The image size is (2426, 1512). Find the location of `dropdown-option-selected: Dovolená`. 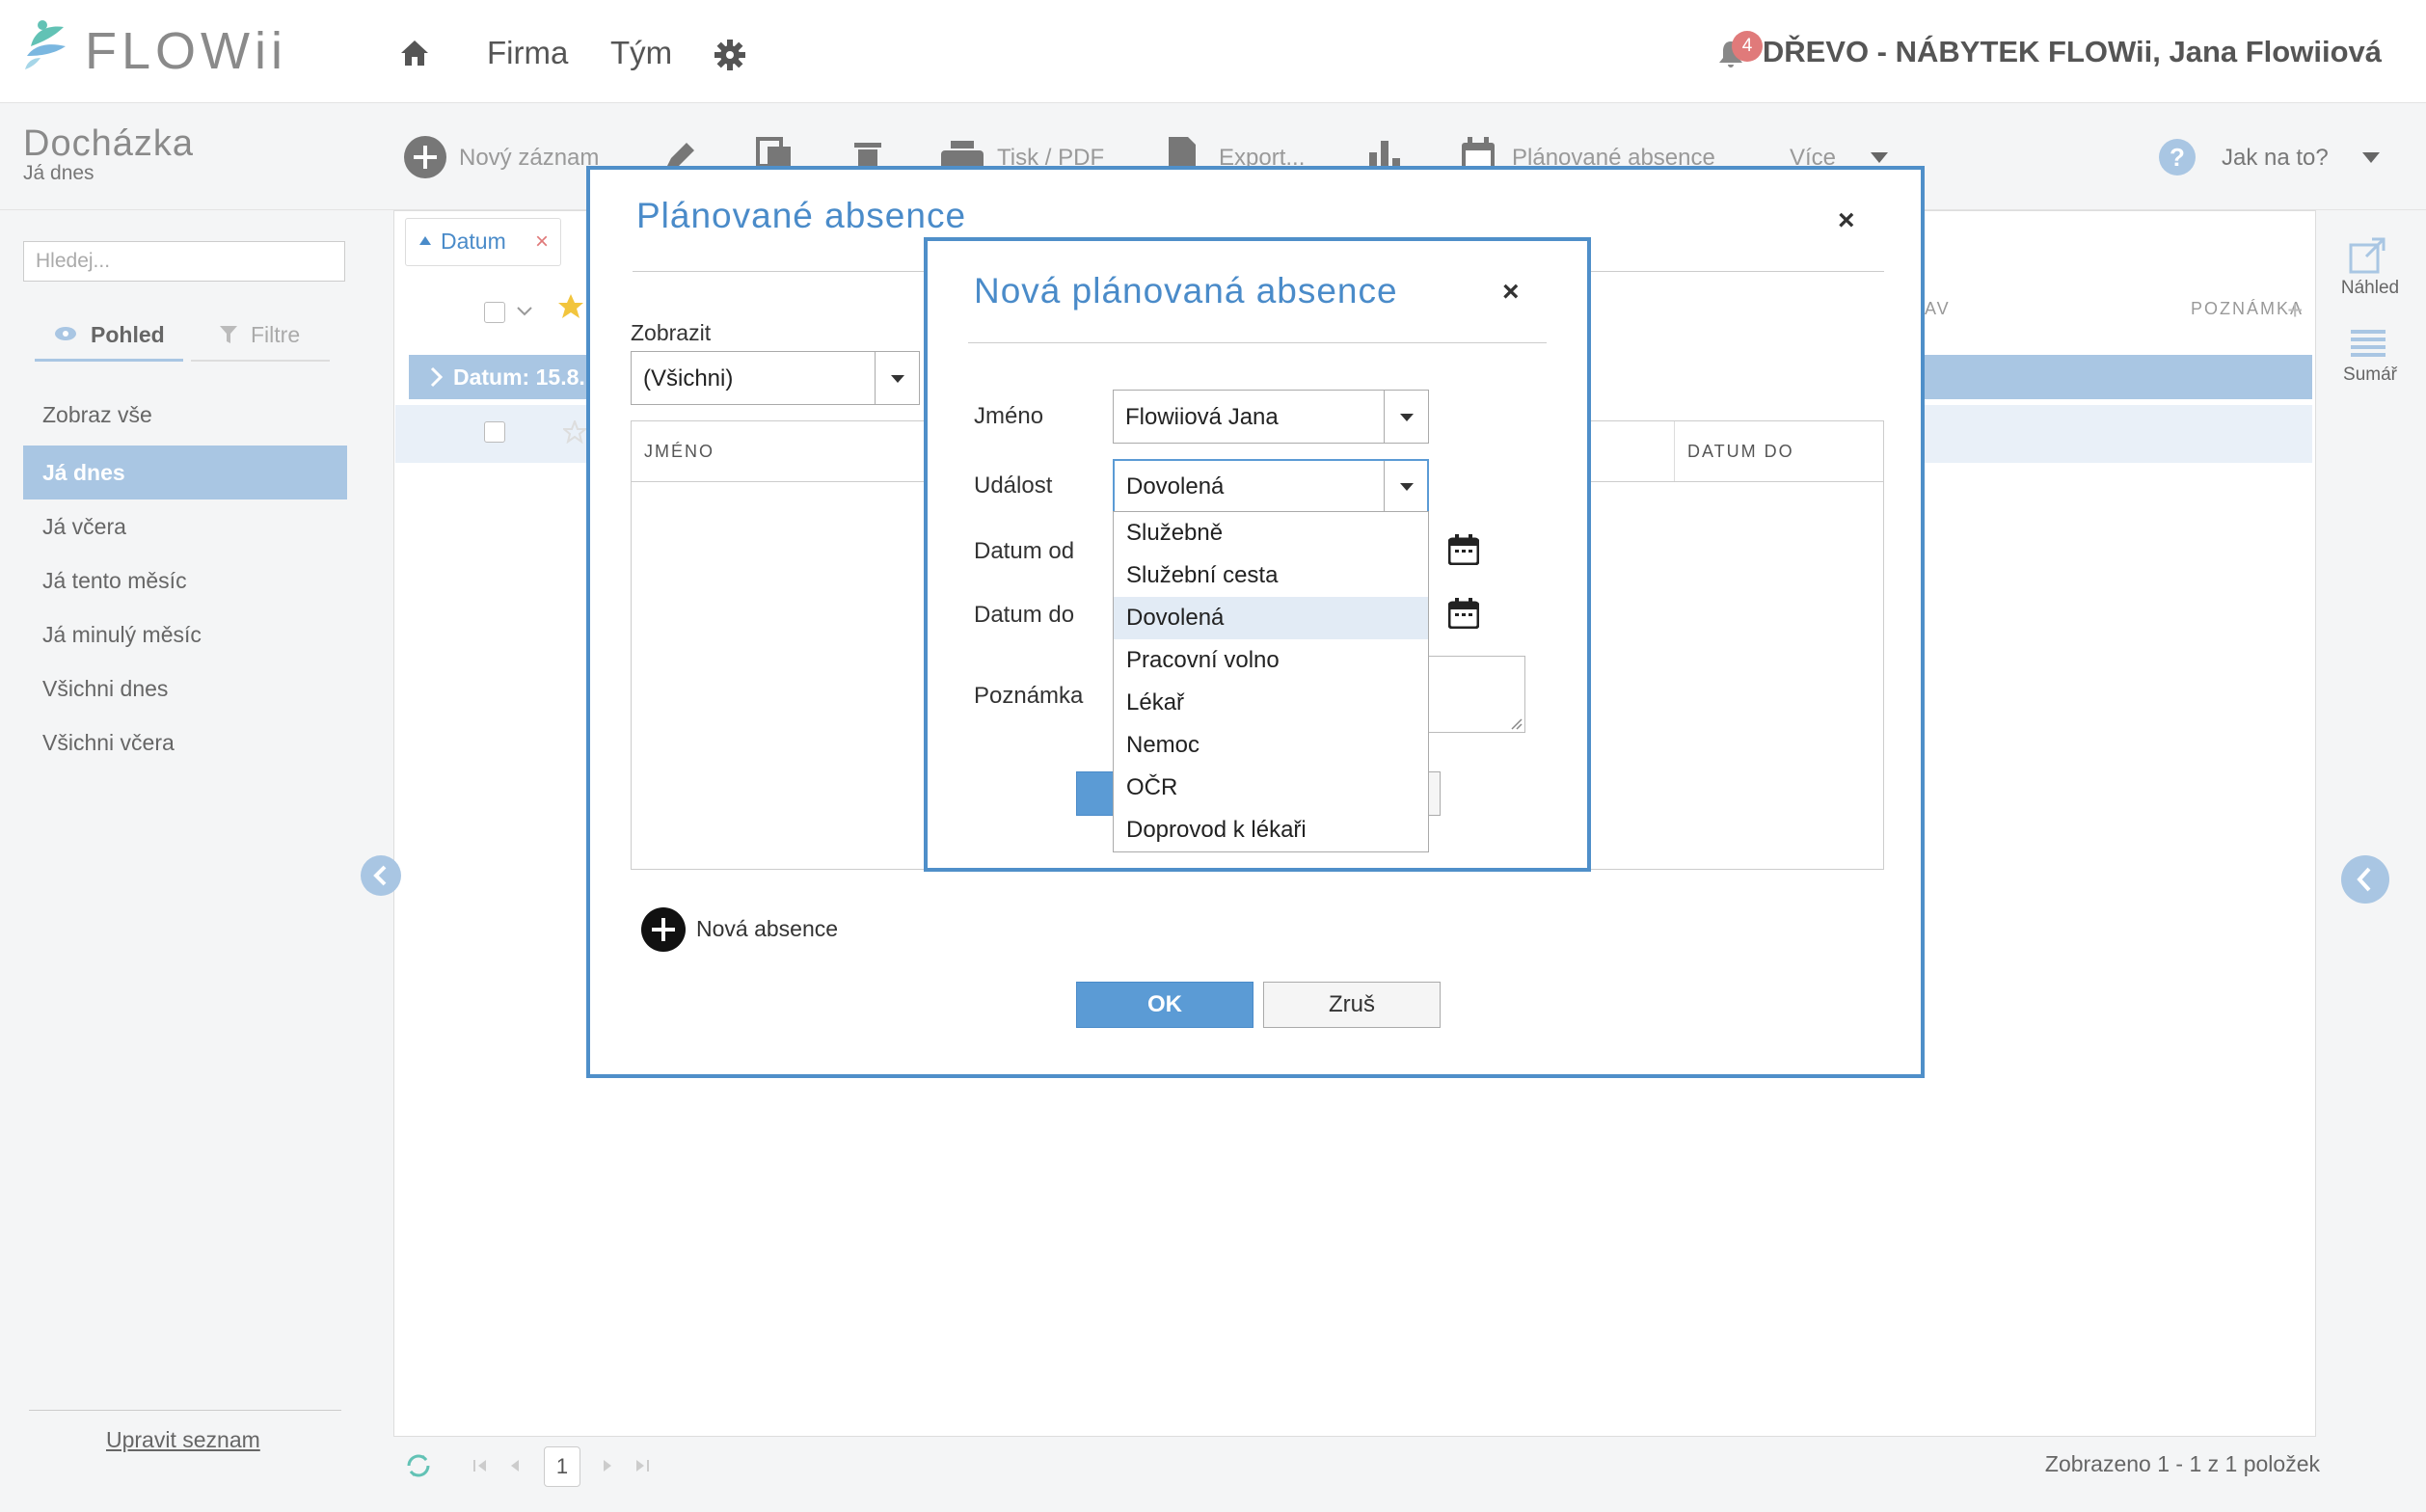

dropdown-option-selected: Dovolená is located at coordinates (1271, 618).